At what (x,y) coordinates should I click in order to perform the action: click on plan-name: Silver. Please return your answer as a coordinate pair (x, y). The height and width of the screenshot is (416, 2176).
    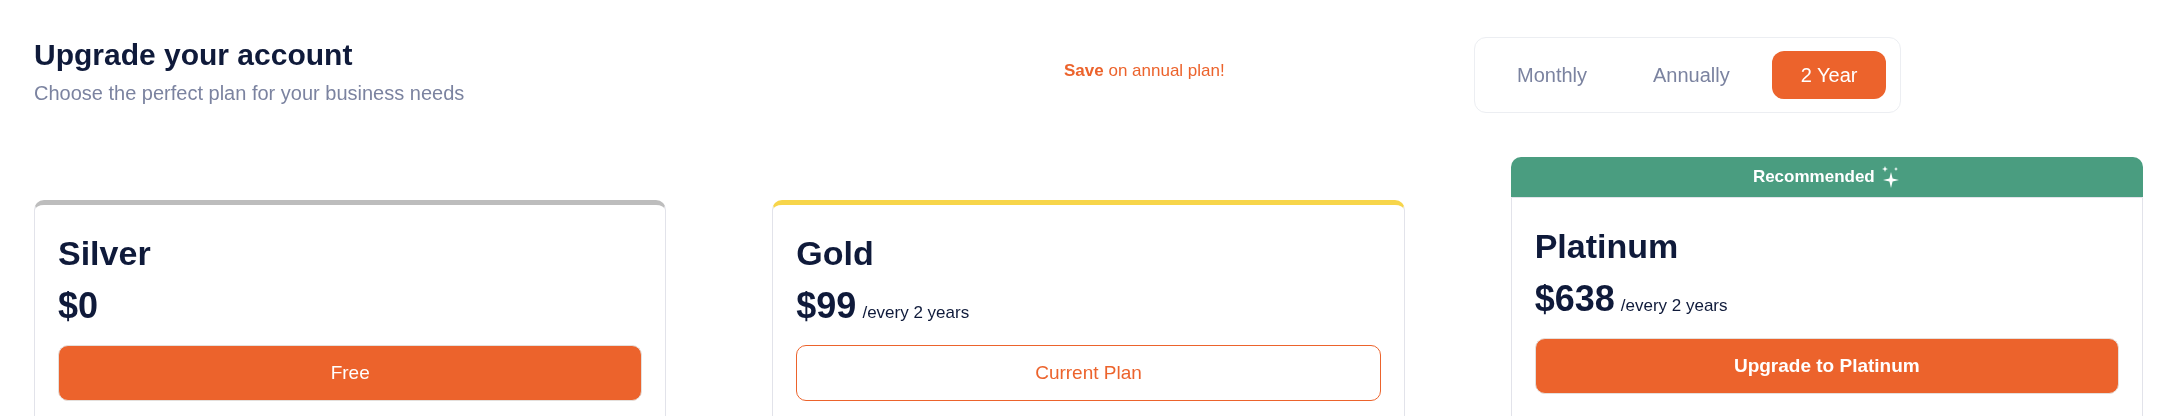
    Looking at the image, I should click on (105, 253).